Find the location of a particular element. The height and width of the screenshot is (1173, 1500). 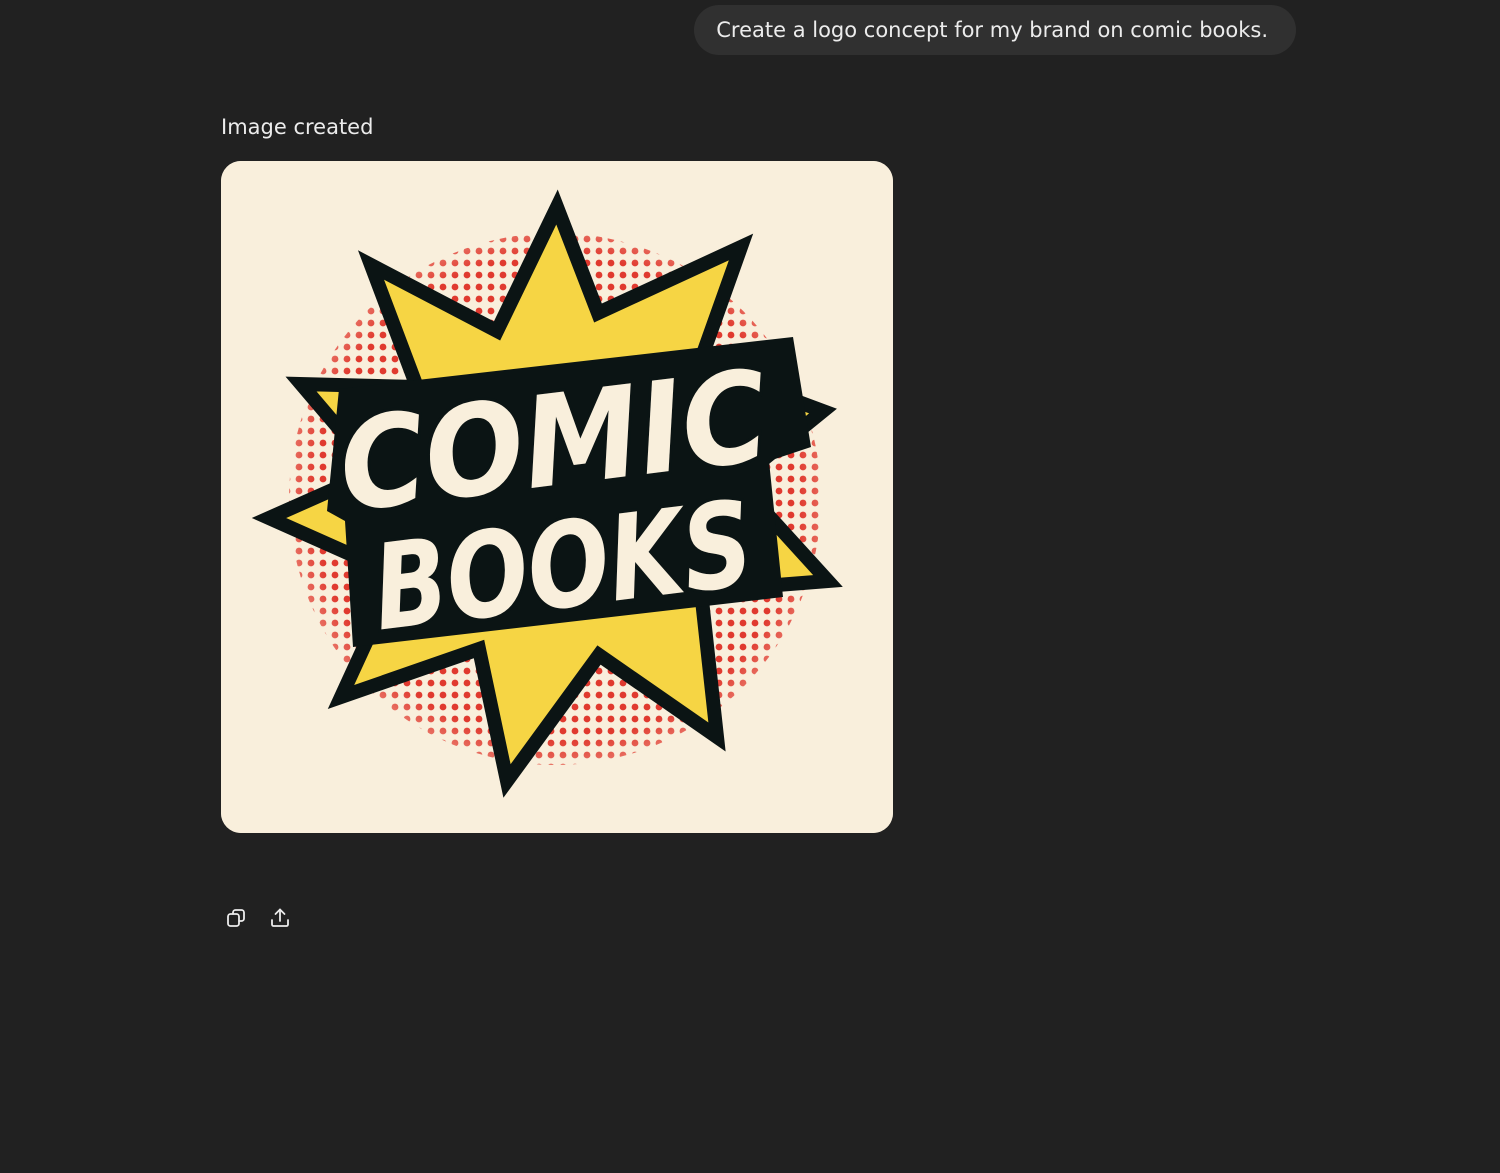

logo-lettering: COMIC BOOKS is located at coordinates (553, 499).